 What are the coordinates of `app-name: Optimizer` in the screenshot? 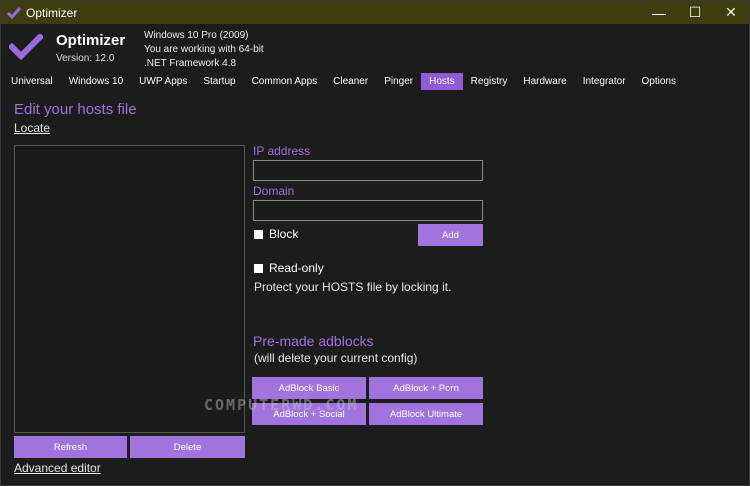 It's located at (91, 40).